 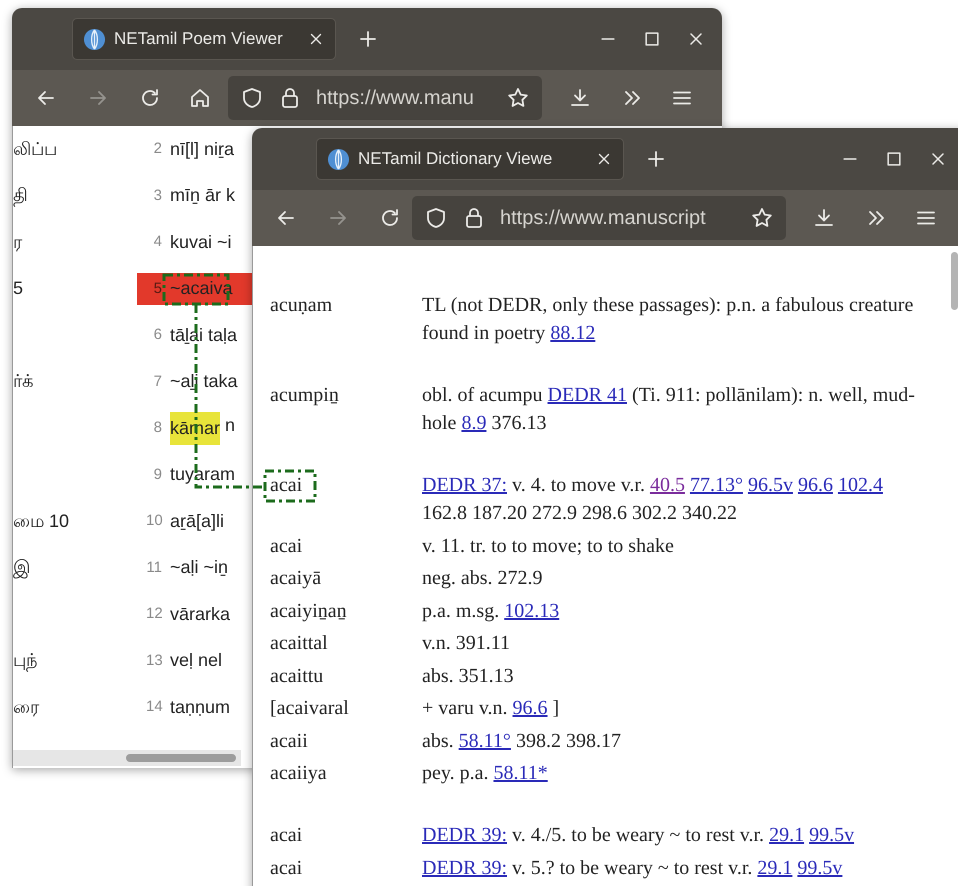 What do you see at coordinates (298, 773) in the screenshot?
I see `headword: acaiiya` at bounding box center [298, 773].